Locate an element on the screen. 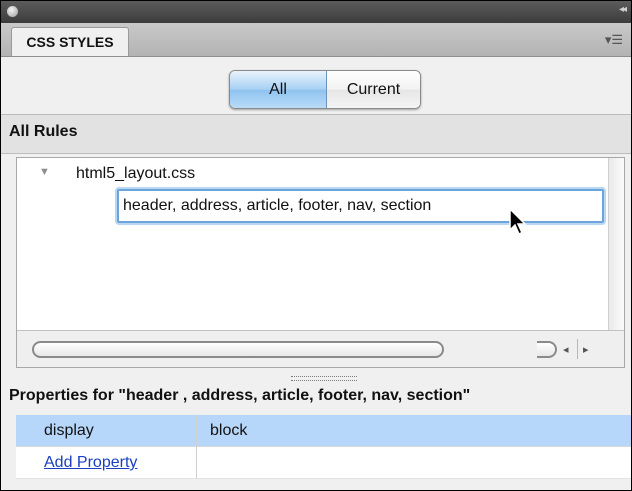 The width and height of the screenshot is (632, 491). scroll-track-end is located at coordinates (547, 349).